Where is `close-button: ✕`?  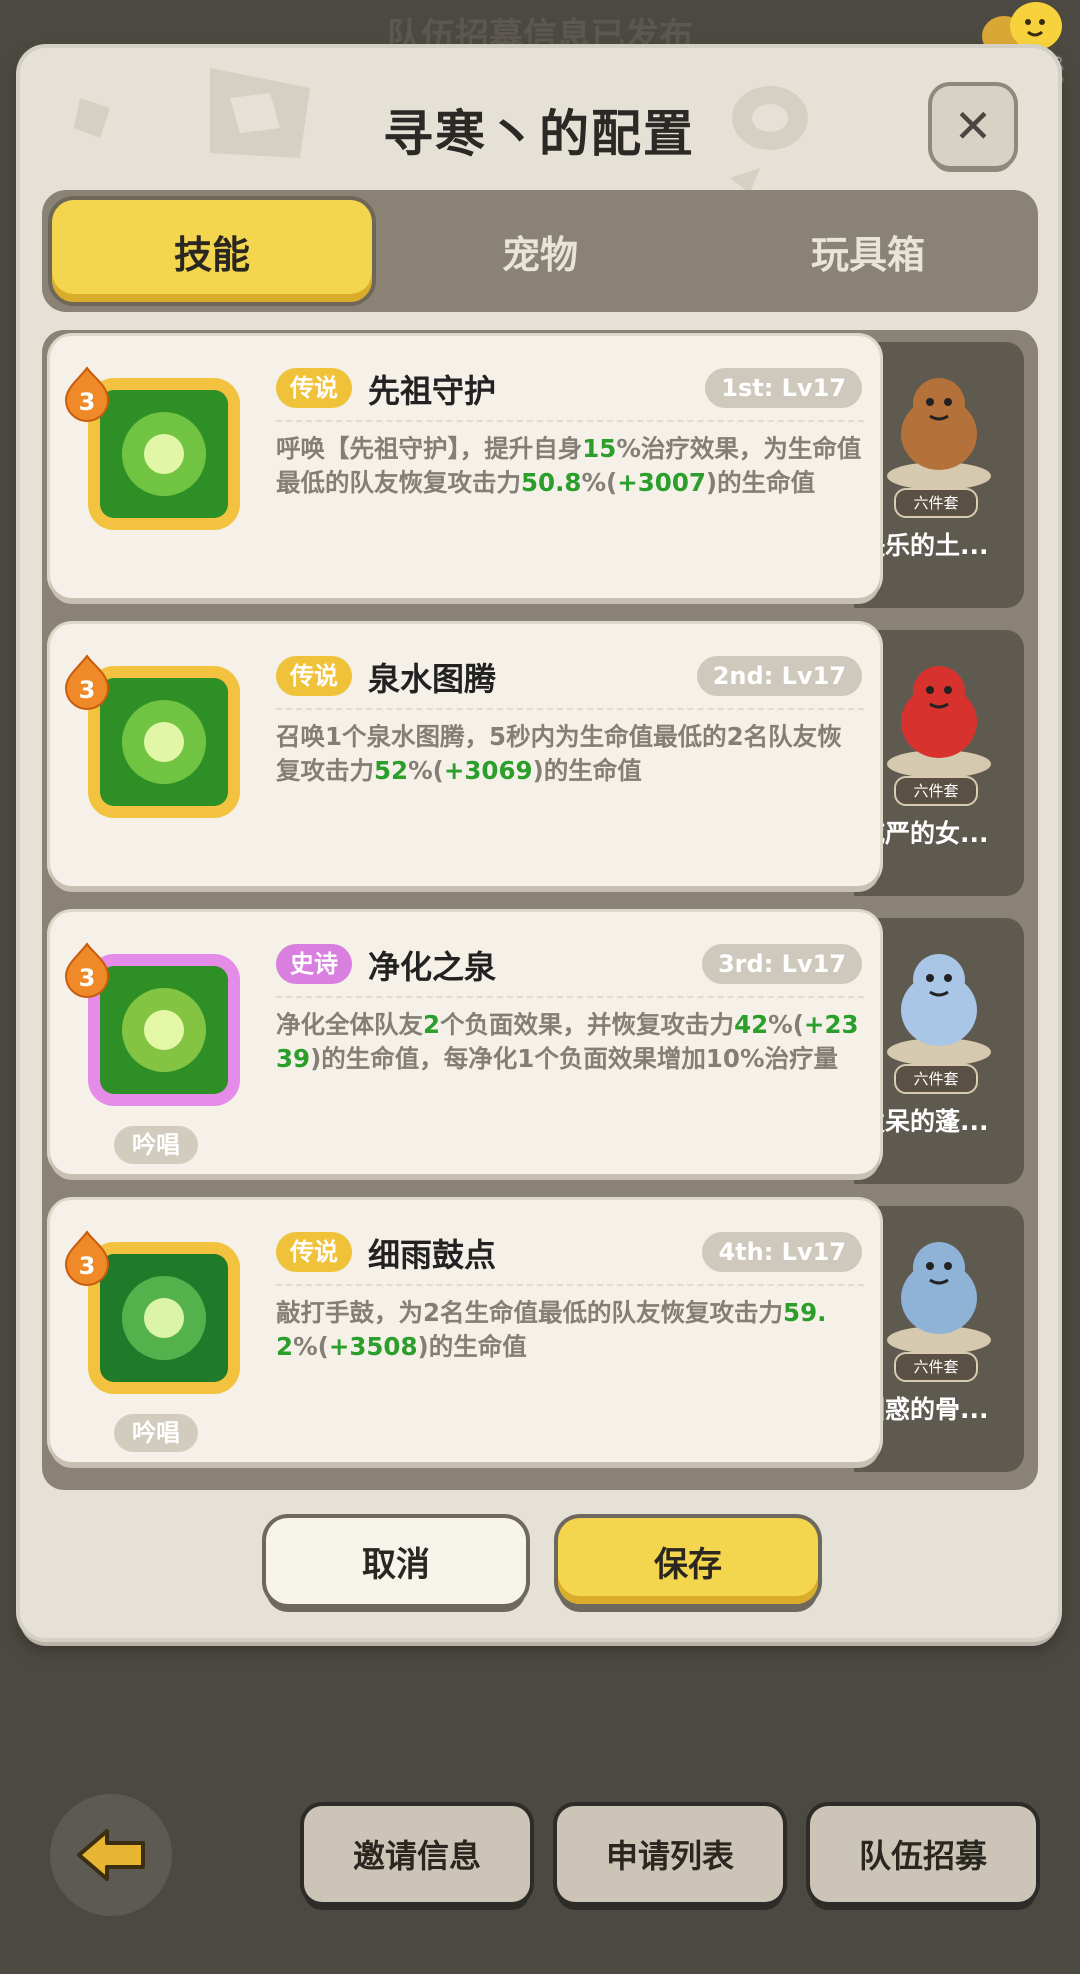 close-button: ✕ is located at coordinates (973, 126).